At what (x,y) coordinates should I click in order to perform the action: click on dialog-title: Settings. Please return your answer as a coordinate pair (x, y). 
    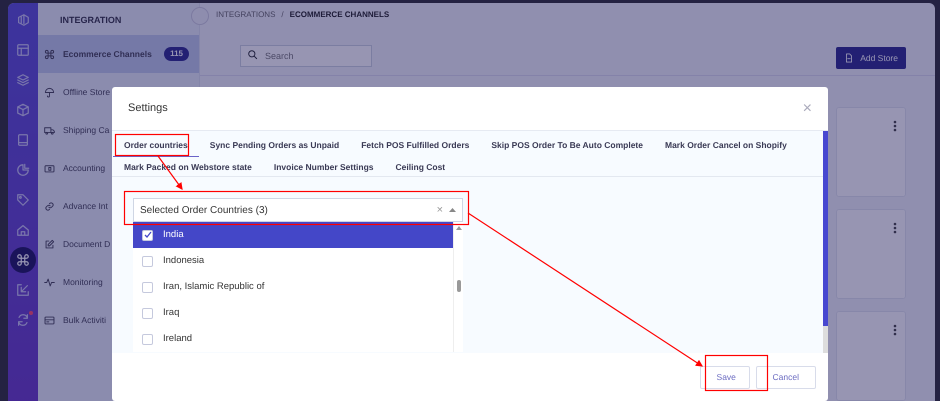
    Looking at the image, I should click on (148, 108).